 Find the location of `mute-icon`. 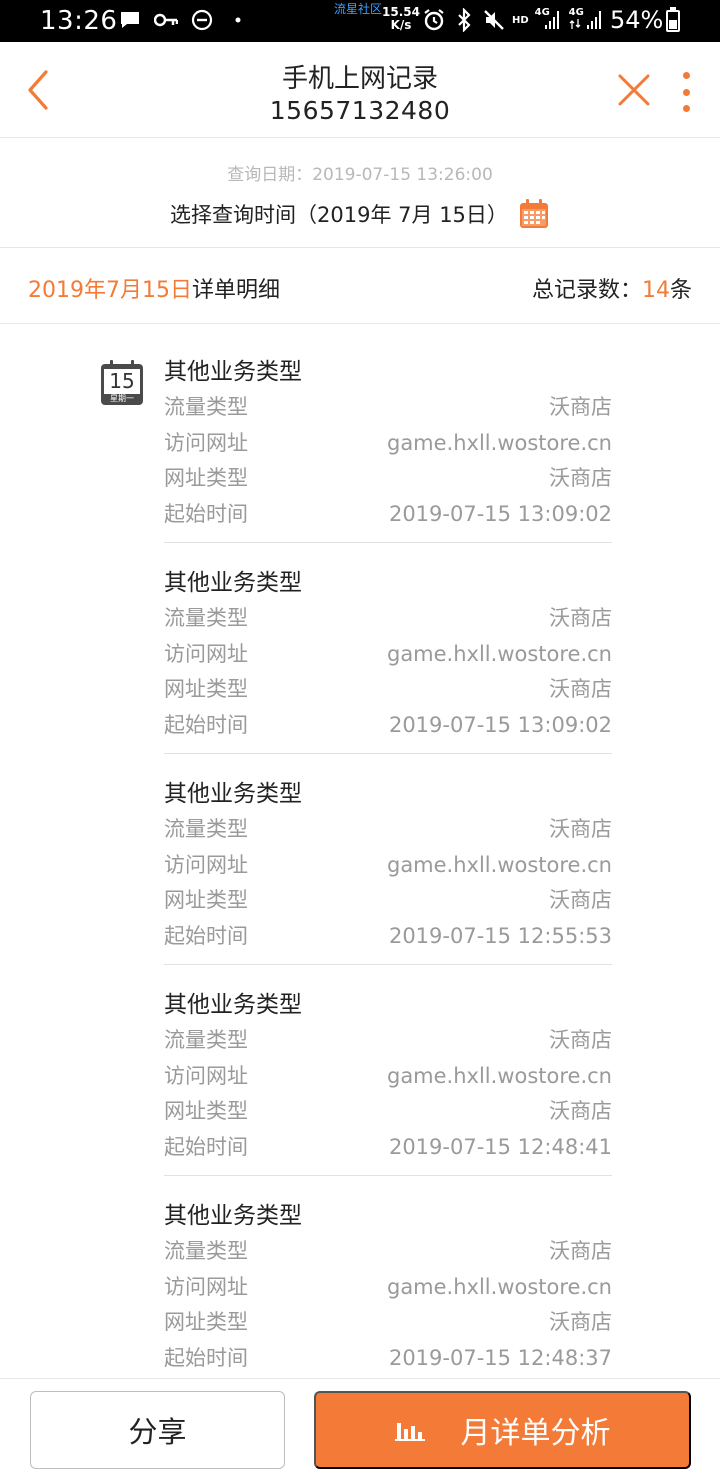

mute-icon is located at coordinates (494, 20).